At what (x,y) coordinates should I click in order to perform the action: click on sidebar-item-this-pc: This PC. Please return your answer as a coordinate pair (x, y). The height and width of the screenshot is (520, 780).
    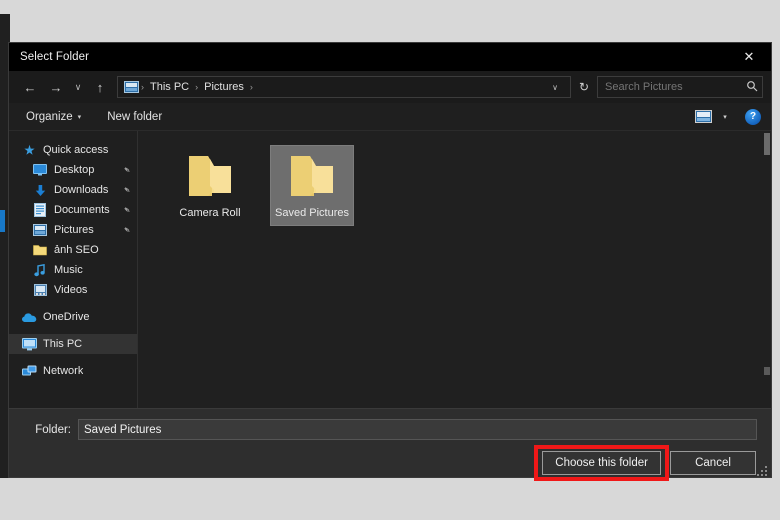
    Looking at the image, I should click on (73, 344).